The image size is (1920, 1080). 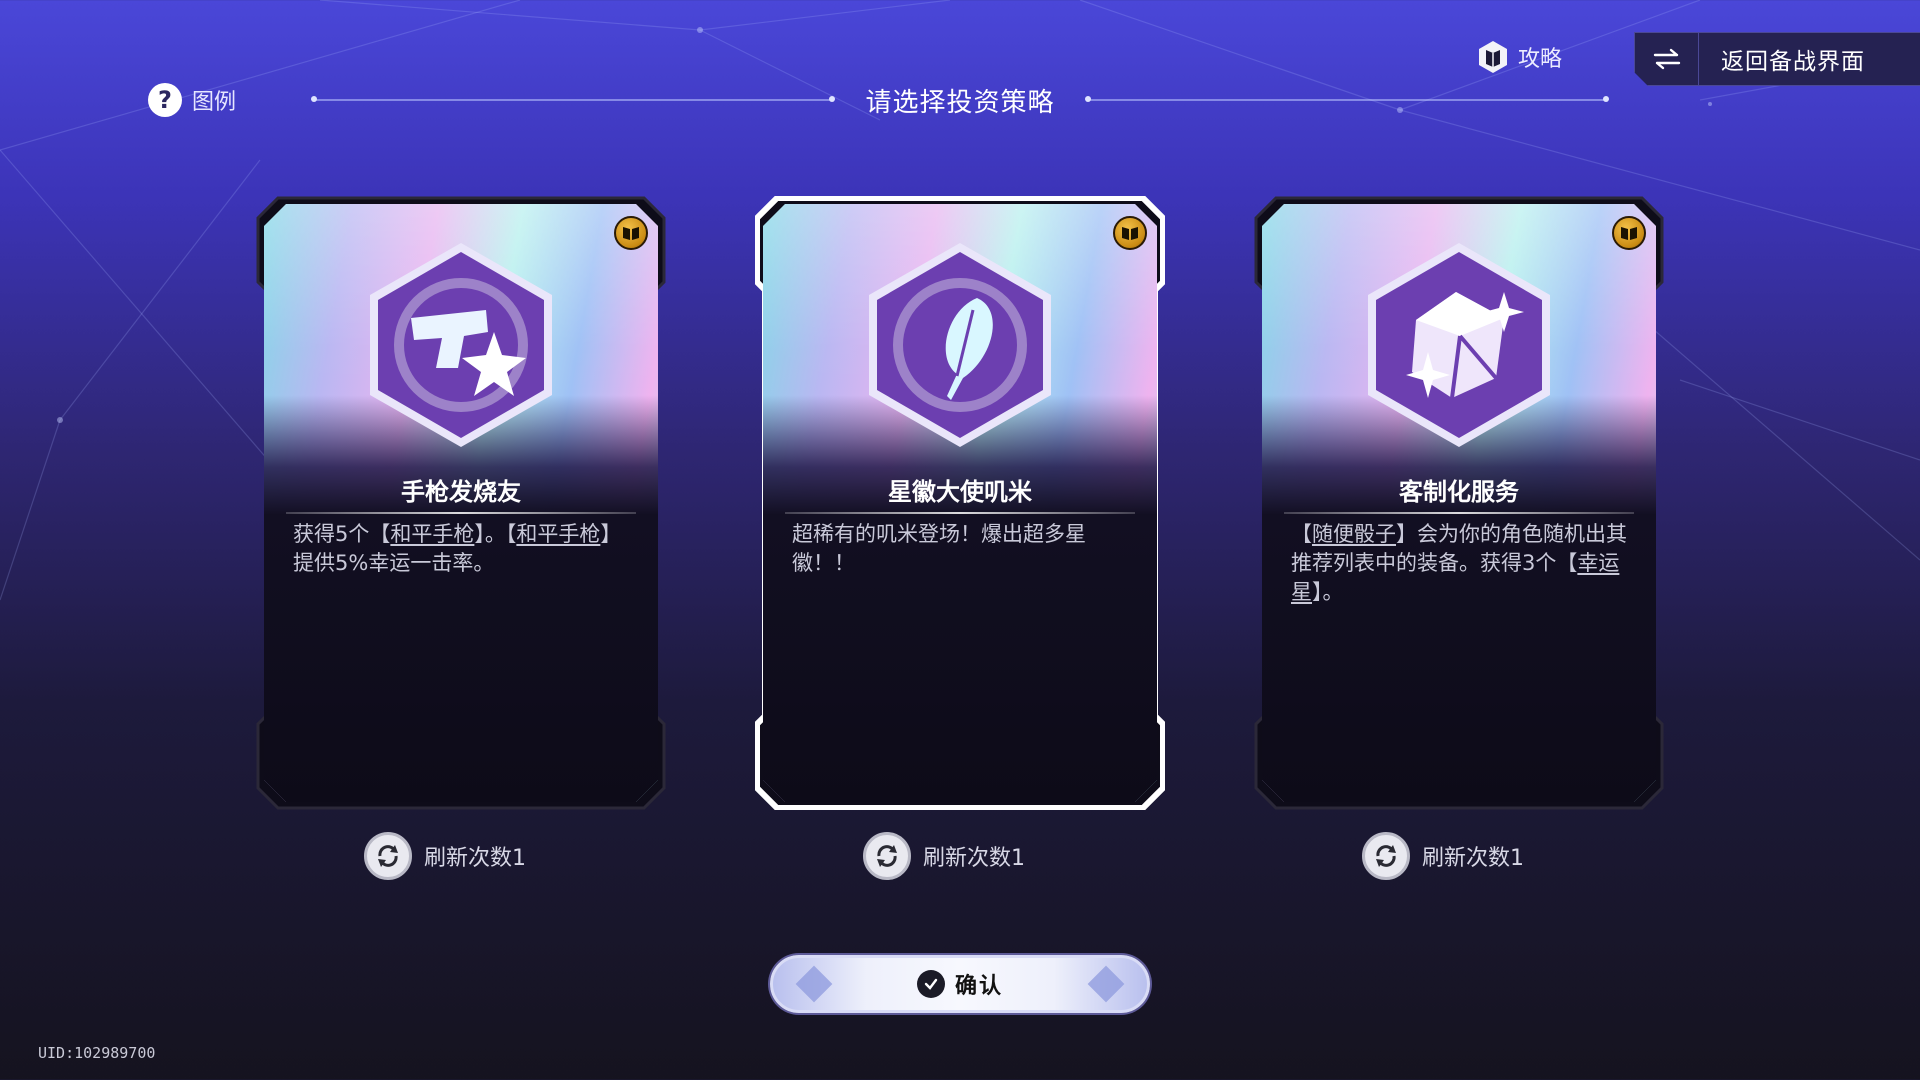 What do you see at coordinates (1354, 534) in the screenshot?
I see `item-link-random-dice: 随便骰子` at bounding box center [1354, 534].